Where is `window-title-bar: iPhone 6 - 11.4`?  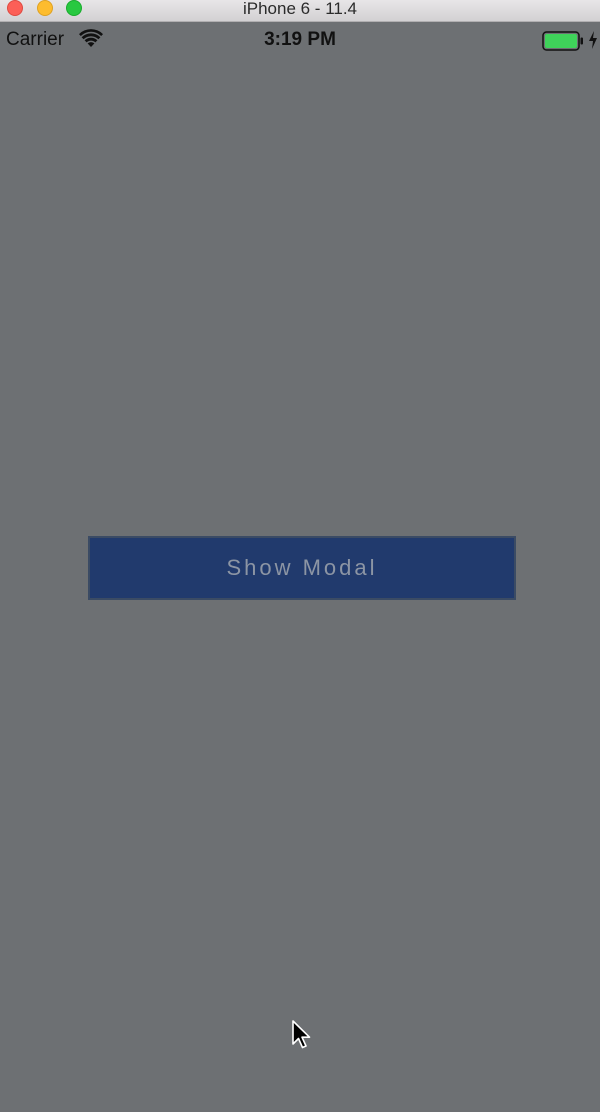
window-title-bar: iPhone 6 - 11.4 is located at coordinates (300, 11).